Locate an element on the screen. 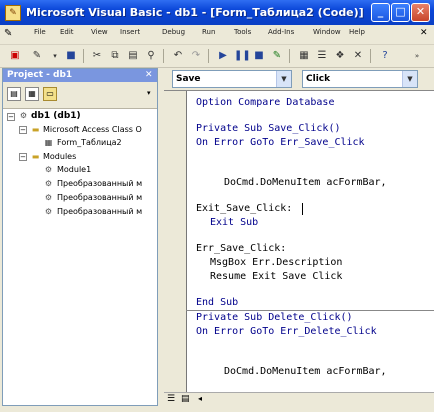  minimize-button: _ is located at coordinates (380, 12).